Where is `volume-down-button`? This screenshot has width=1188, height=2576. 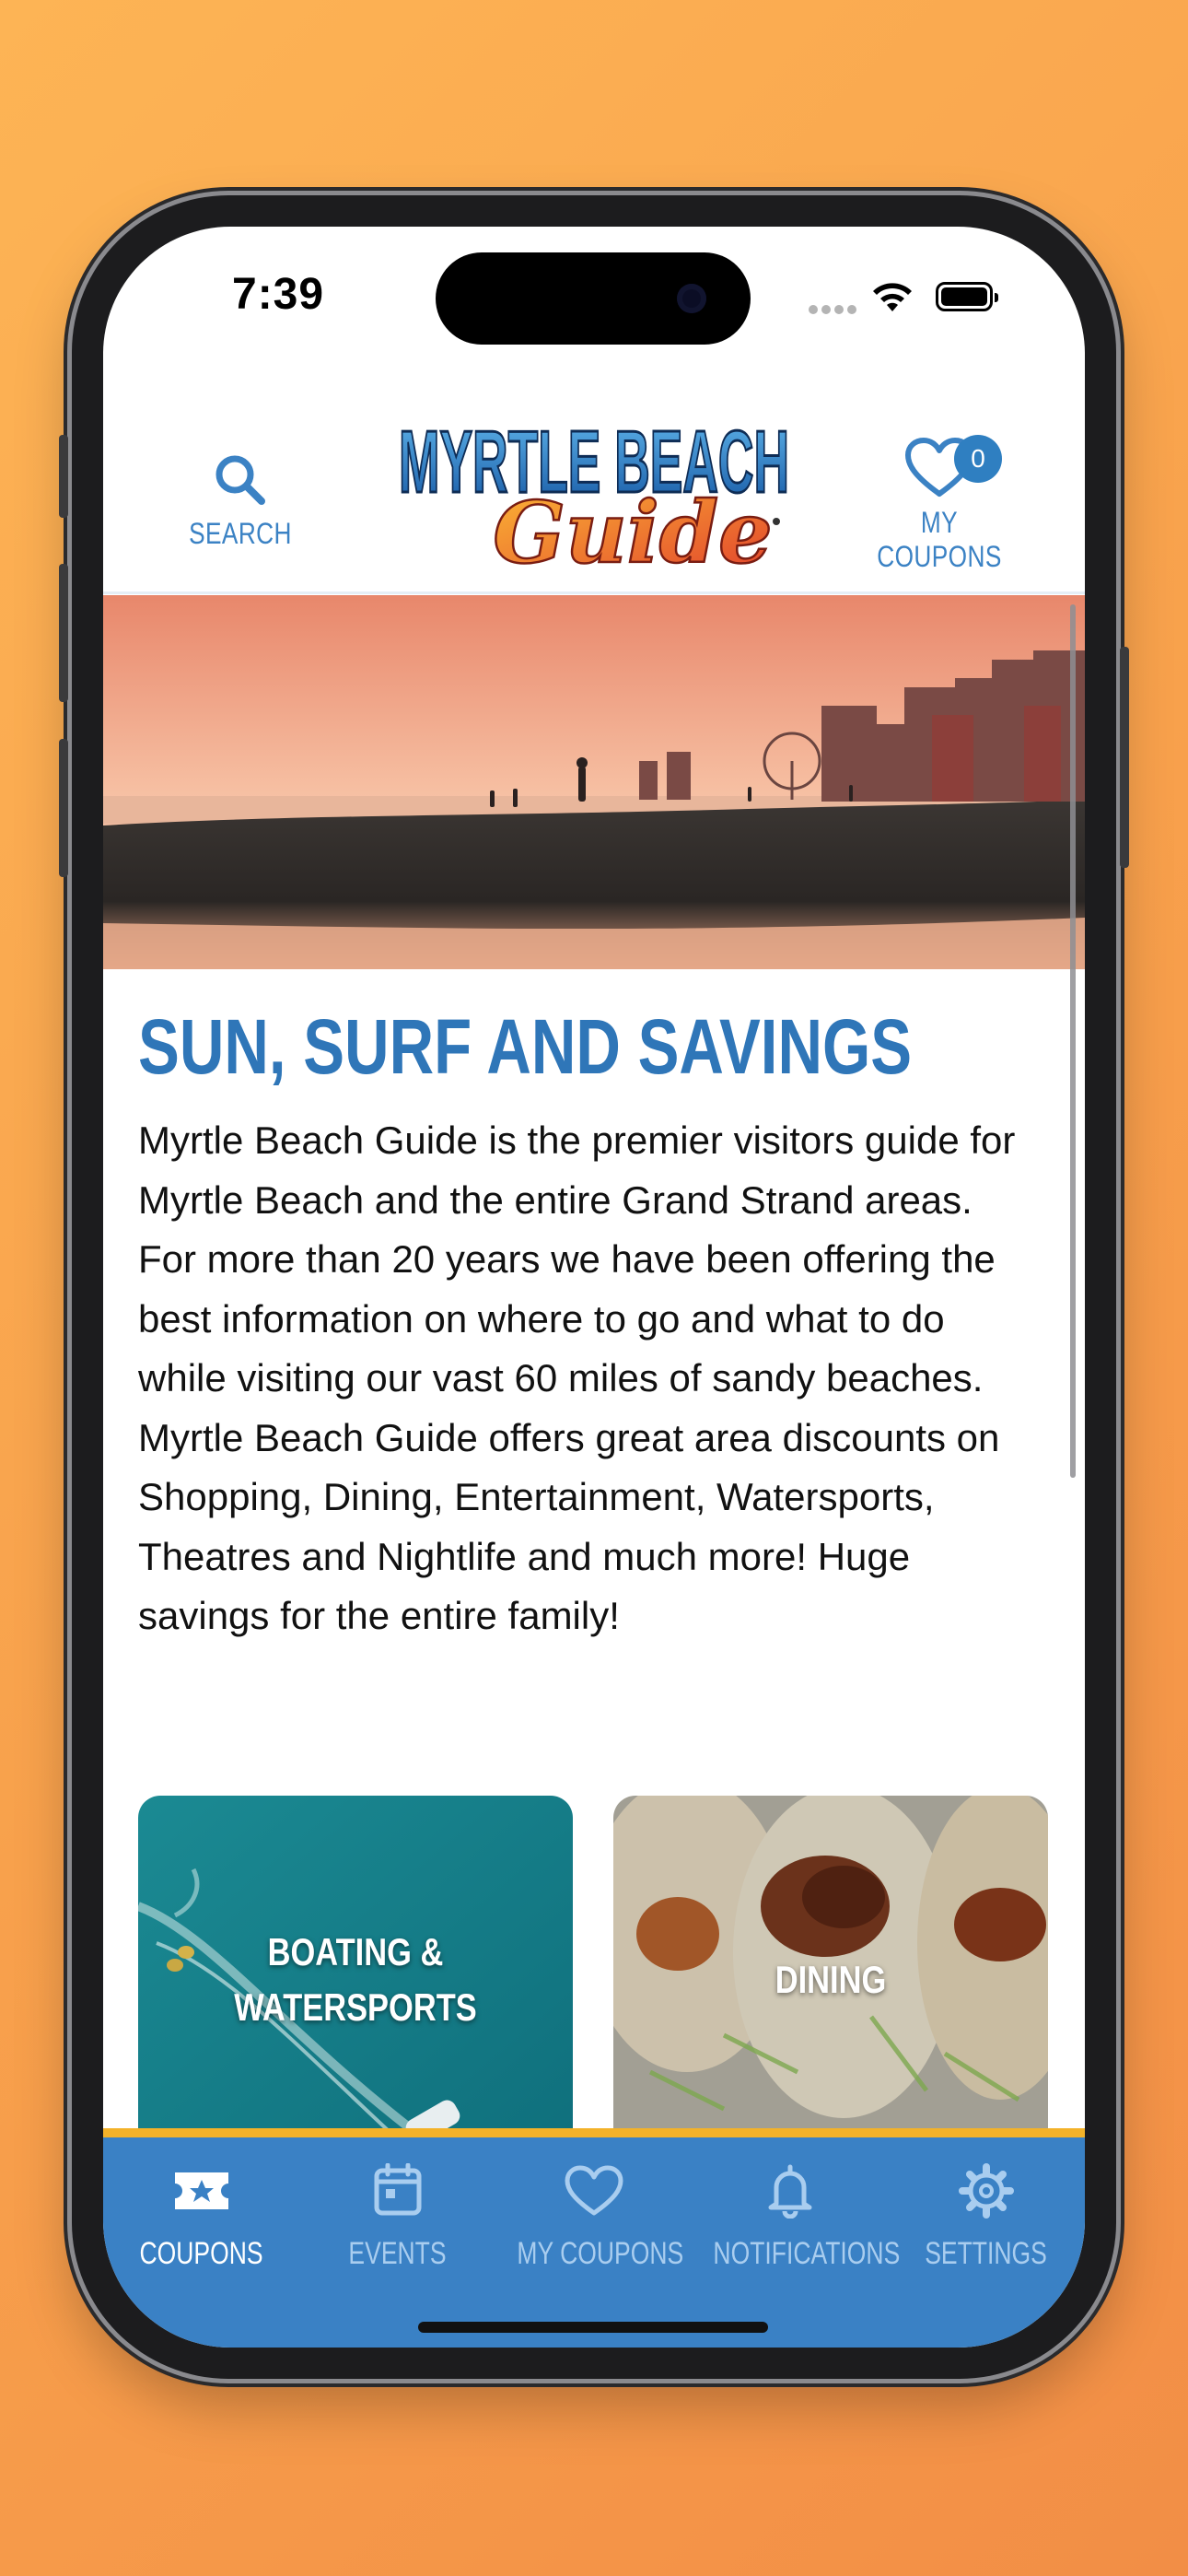 volume-down-button is located at coordinates (64, 808).